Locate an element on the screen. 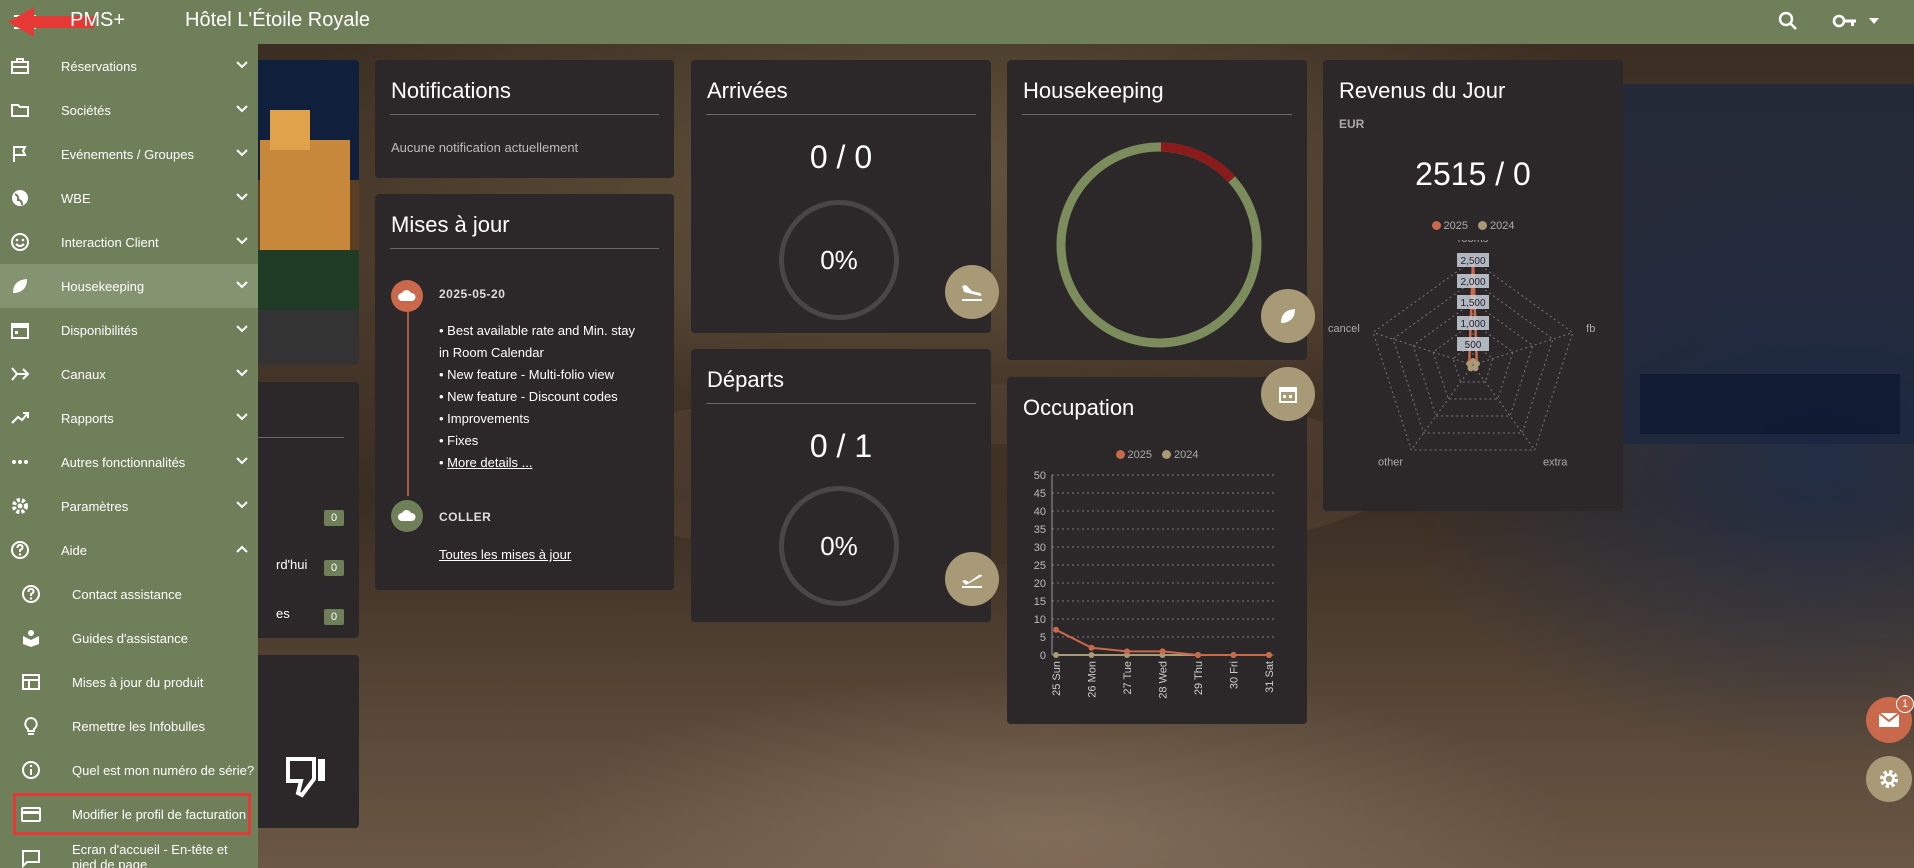 The height and width of the screenshot is (868, 1914). sidebar-item-label: Interaction Client is located at coordinates (110, 242).